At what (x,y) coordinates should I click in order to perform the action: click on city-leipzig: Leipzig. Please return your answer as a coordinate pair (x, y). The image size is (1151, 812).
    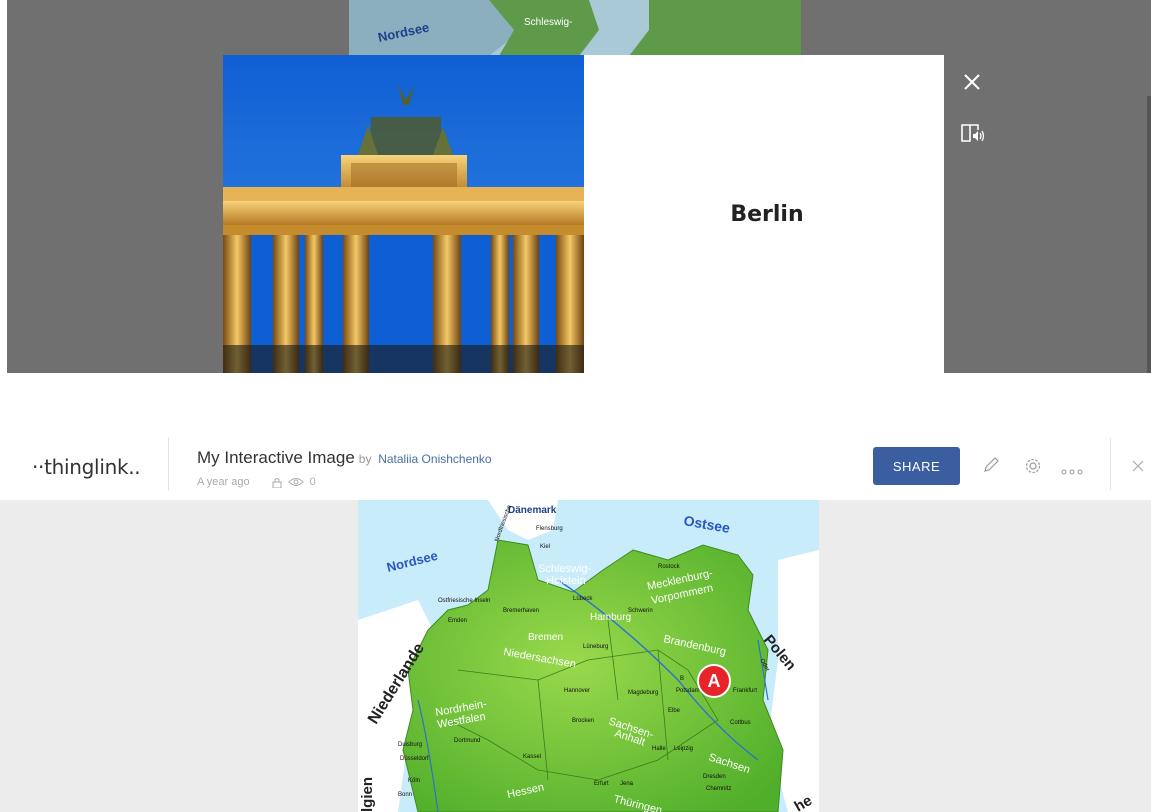
    Looking at the image, I should click on (683, 749).